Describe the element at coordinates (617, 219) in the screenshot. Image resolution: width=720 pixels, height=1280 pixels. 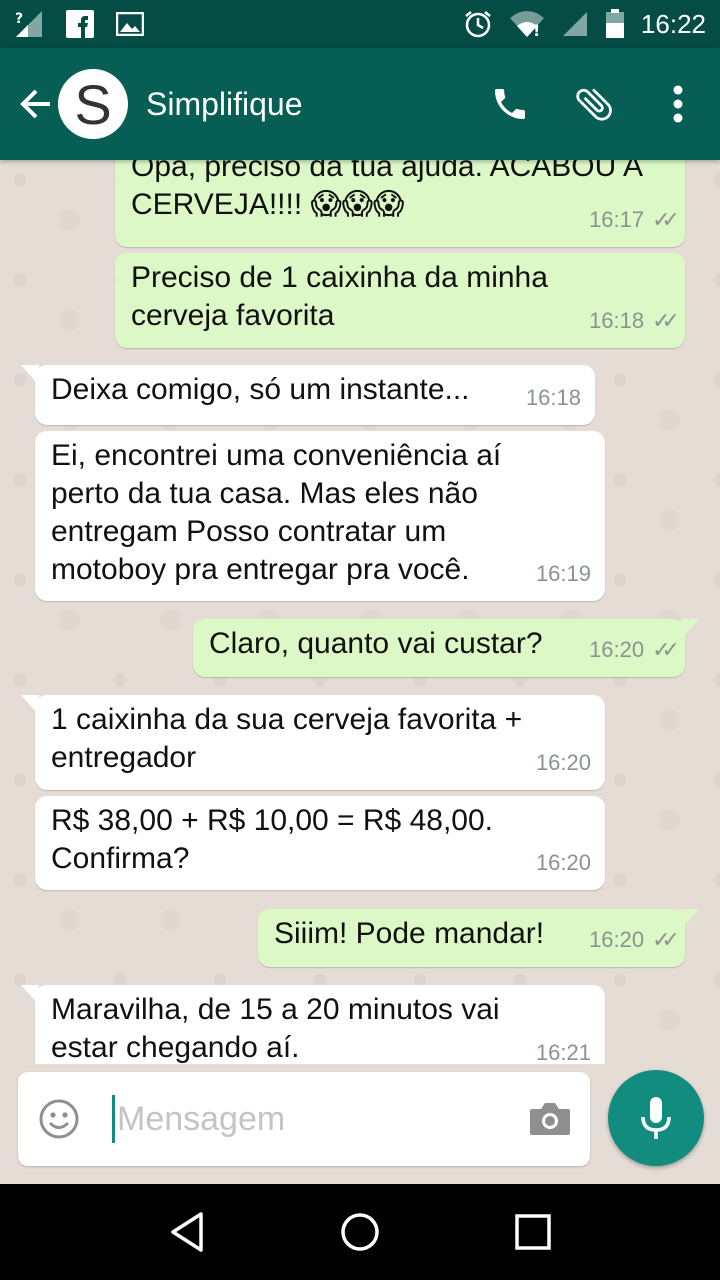
I see `message-time: 16:17` at that location.